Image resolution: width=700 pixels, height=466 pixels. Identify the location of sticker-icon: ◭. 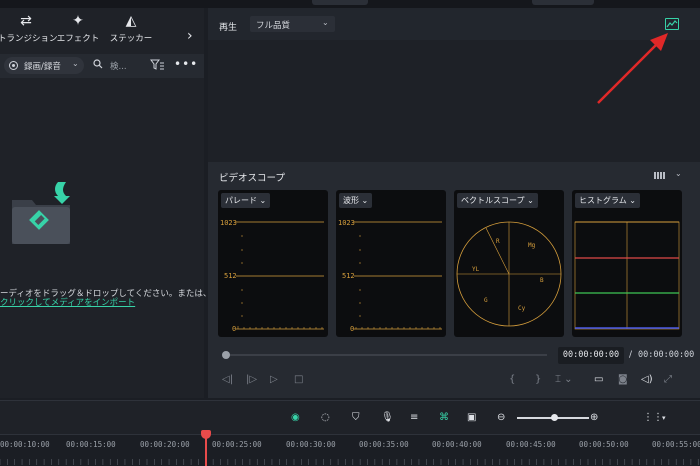
(131, 21).